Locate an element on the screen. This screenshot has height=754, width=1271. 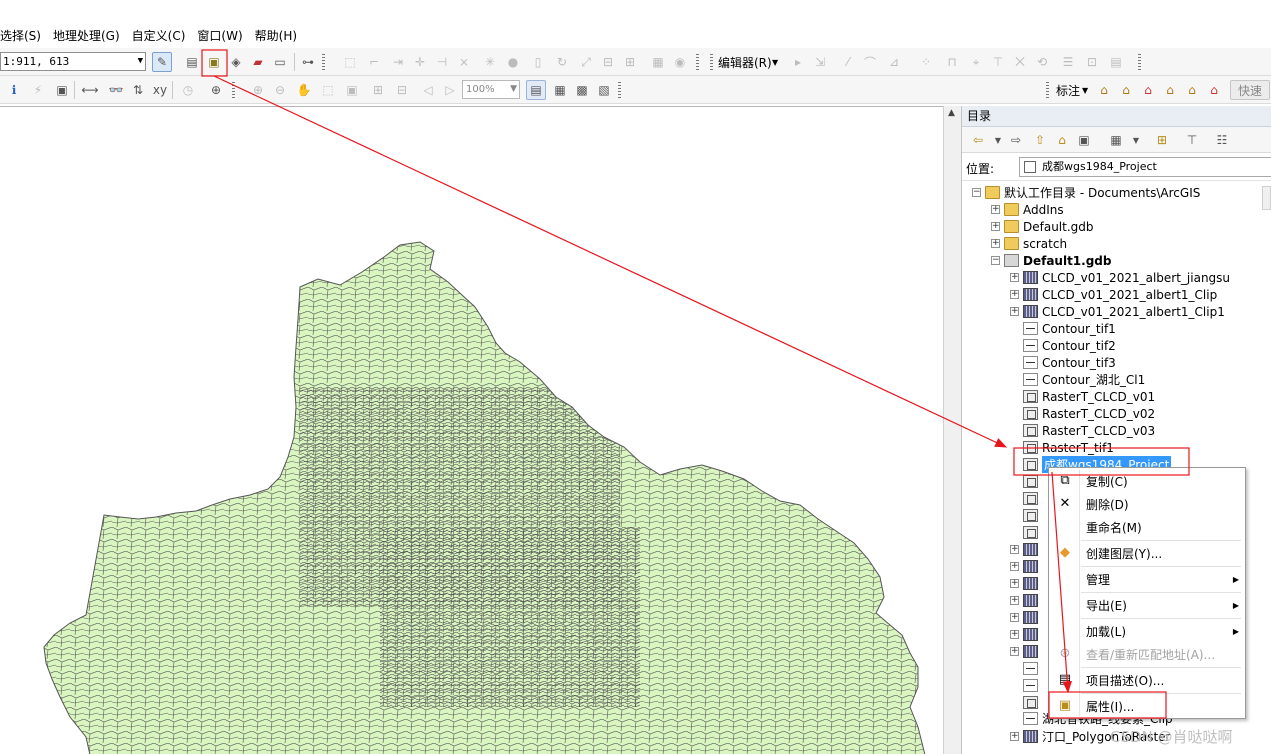
editor-toolbar-icon: ✎ is located at coordinates (162, 62).